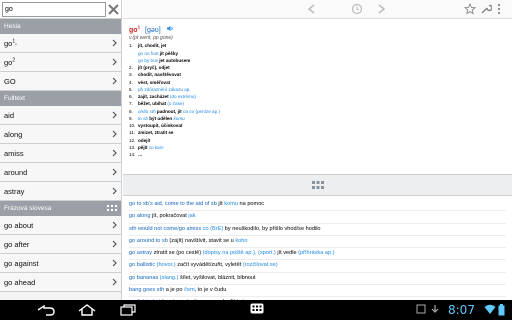 The width and height of the screenshot is (512, 320). What do you see at coordinates (189, 290) in the screenshot?
I see `phrase-translation: čem` at bounding box center [189, 290].